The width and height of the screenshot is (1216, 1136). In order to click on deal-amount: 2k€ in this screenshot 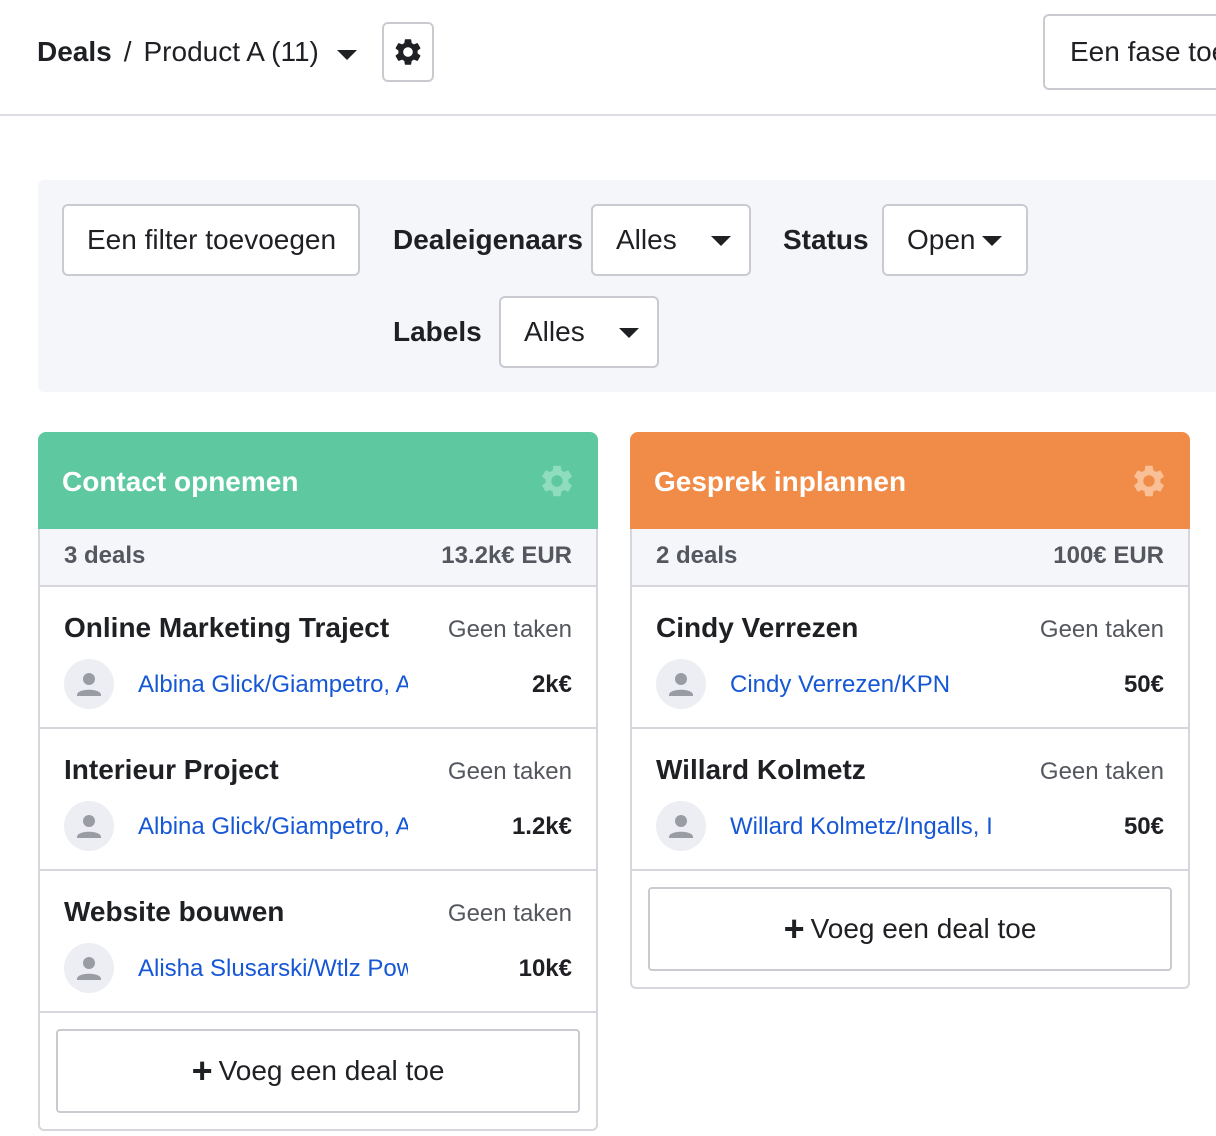, I will do `click(551, 684)`.